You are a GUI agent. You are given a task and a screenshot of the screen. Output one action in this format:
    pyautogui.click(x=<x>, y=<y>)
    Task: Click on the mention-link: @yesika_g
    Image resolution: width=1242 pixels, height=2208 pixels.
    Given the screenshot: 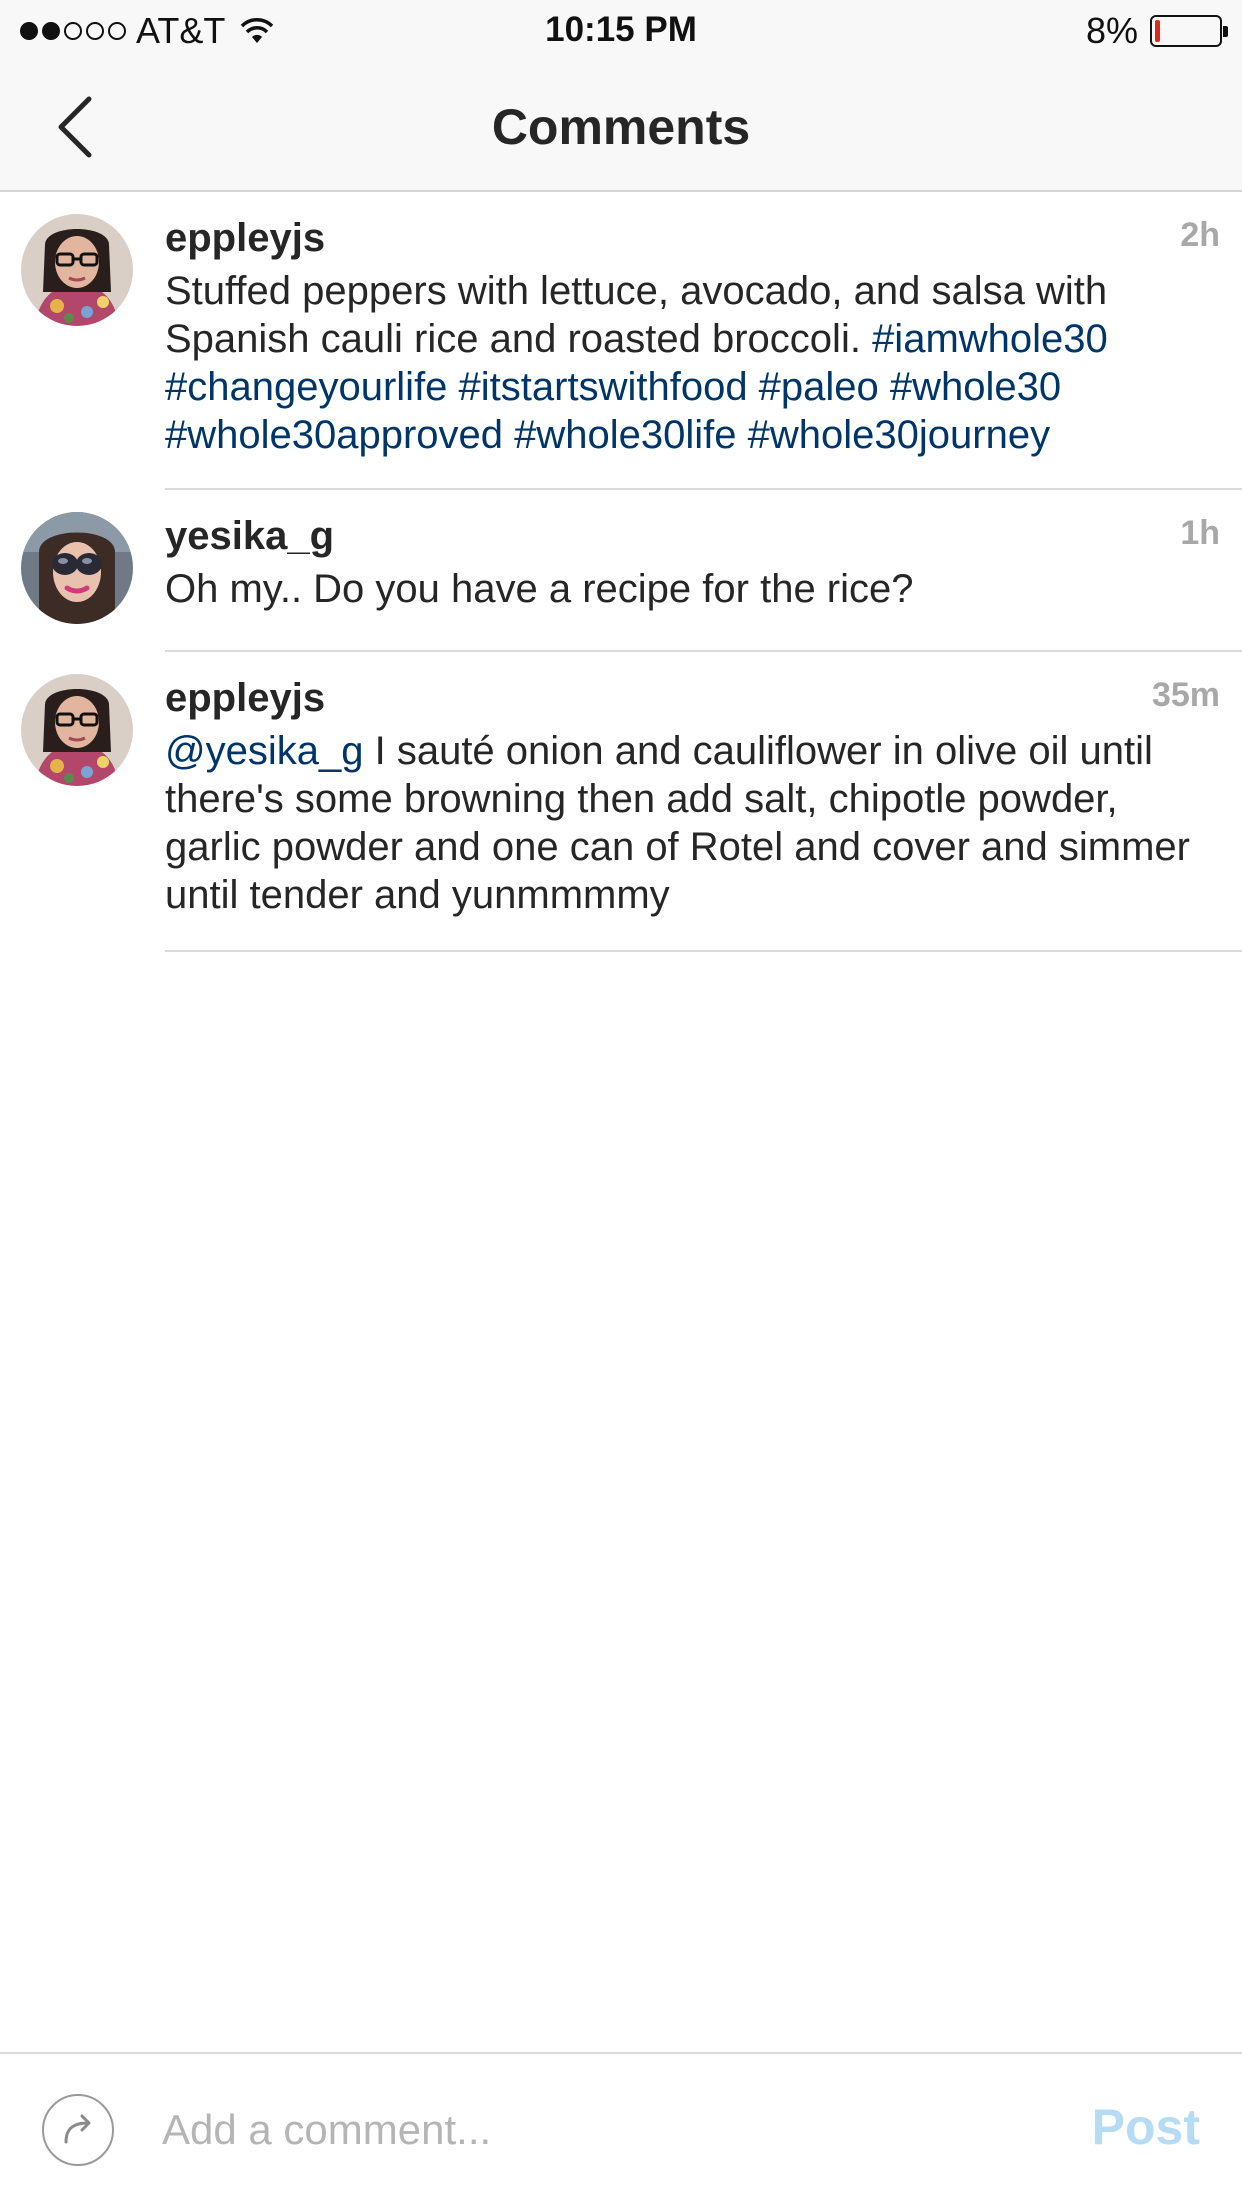 What is the action you would take?
    pyautogui.click(x=264, y=751)
    